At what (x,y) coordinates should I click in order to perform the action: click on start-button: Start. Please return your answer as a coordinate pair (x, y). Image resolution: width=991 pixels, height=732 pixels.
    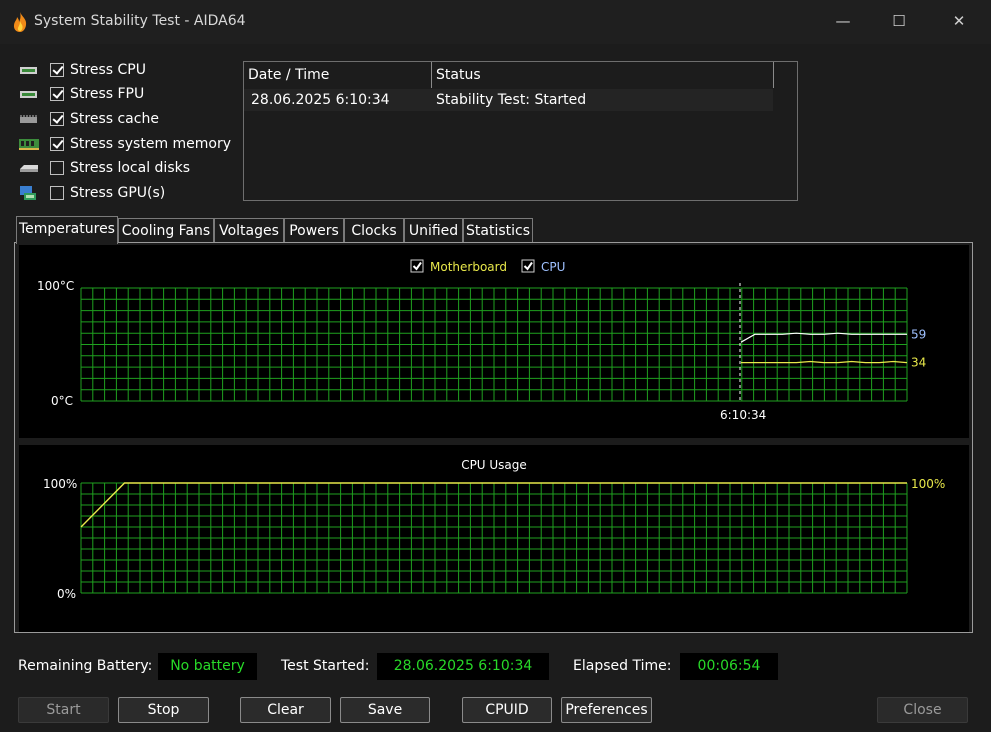
    Looking at the image, I should click on (63, 710).